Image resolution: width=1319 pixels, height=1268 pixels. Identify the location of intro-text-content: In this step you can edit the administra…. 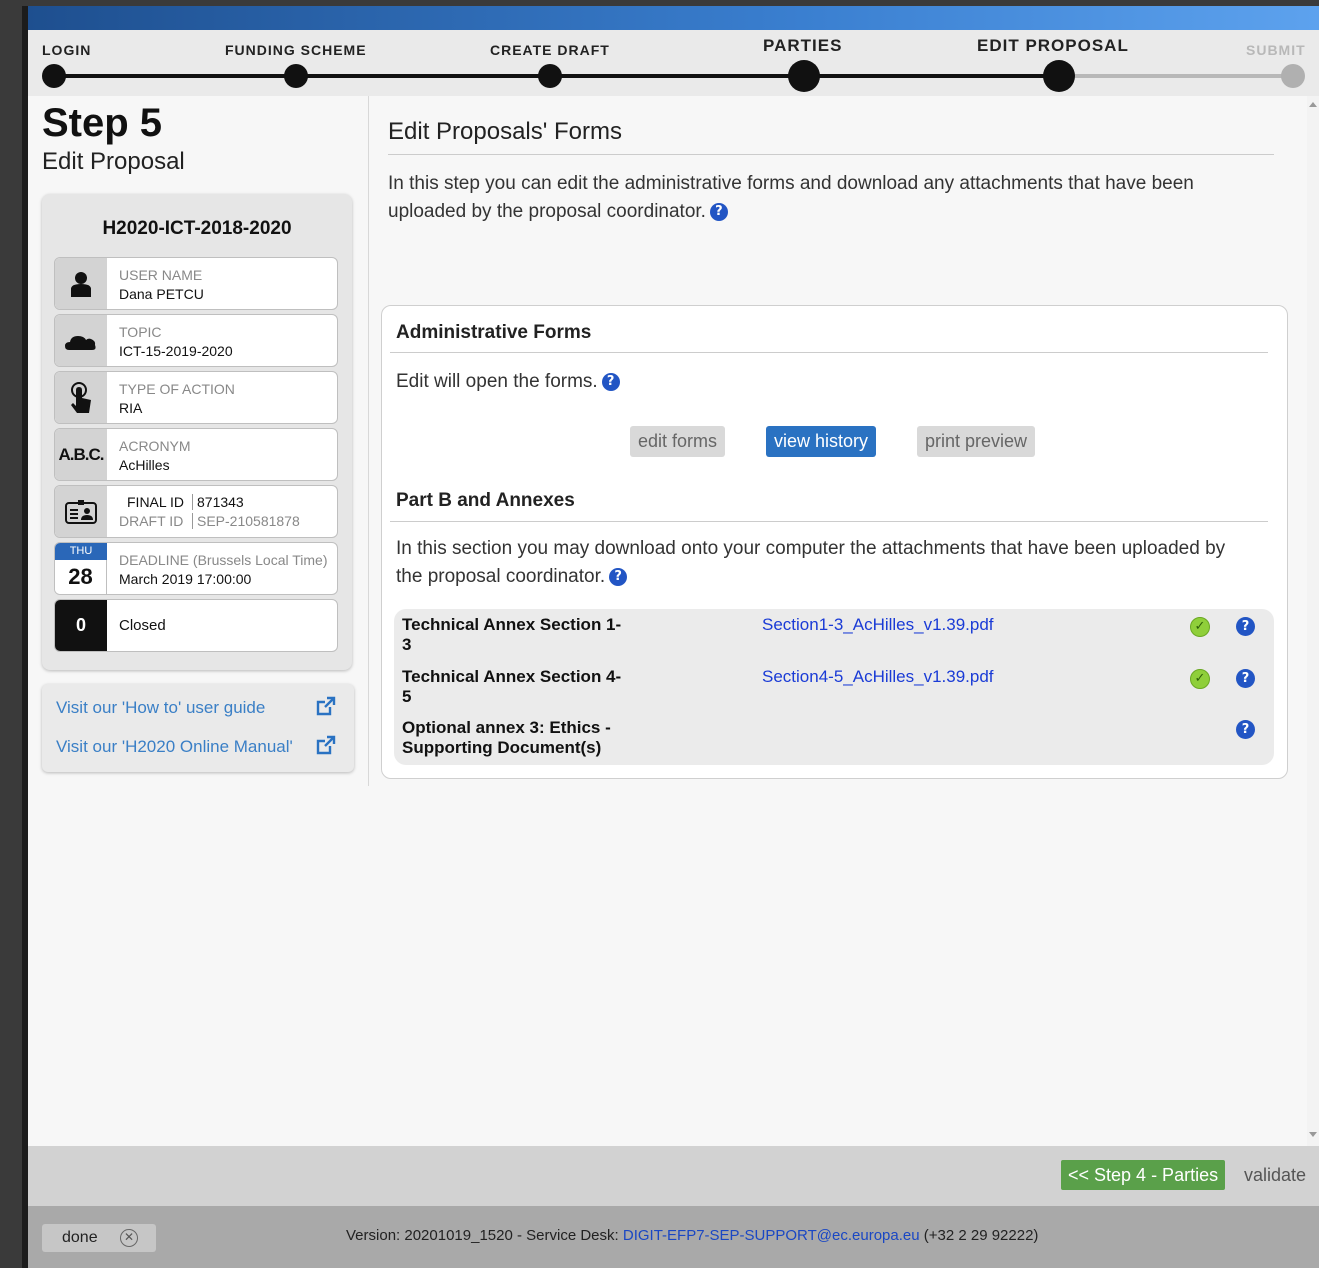
(791, 197).